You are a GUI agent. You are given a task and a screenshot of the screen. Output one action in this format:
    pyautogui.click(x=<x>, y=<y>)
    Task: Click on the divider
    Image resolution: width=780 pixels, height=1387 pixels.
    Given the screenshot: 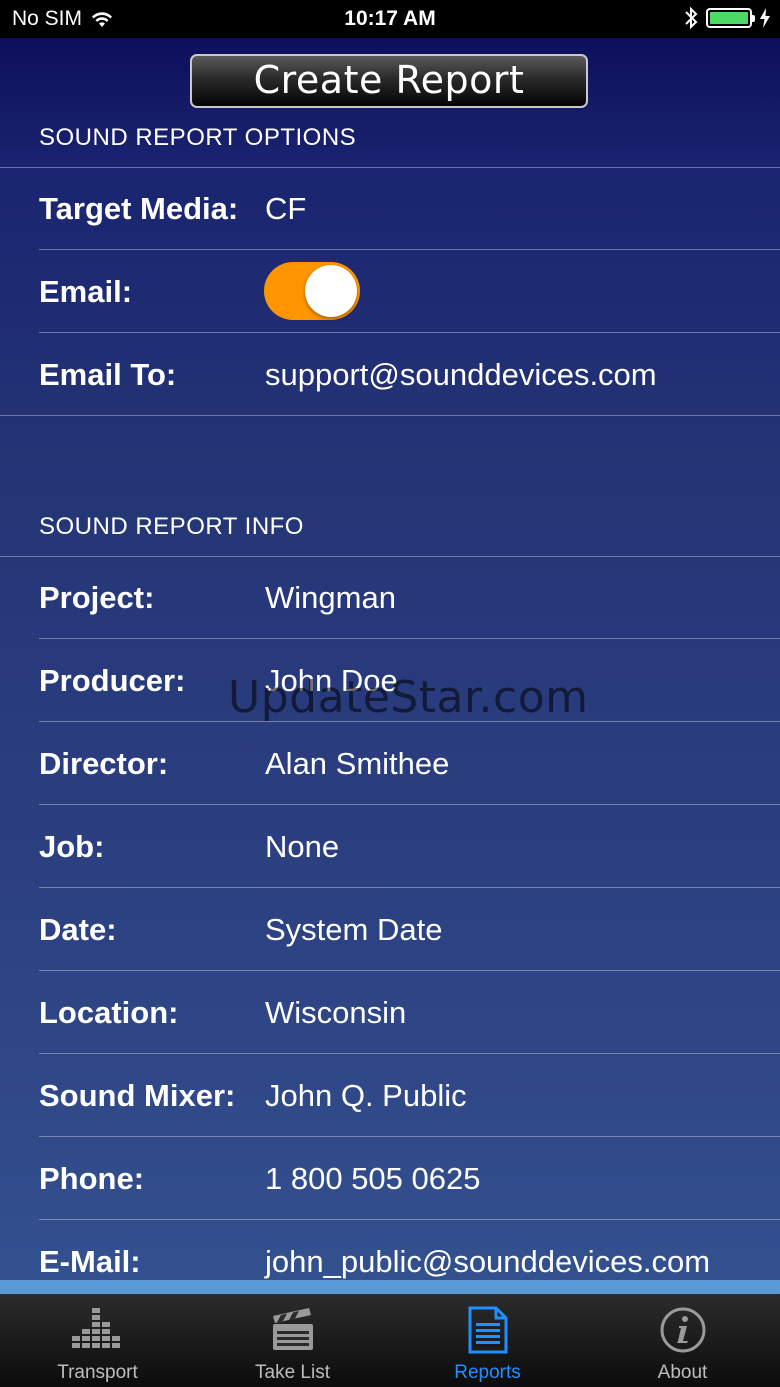 What is the action you would take?
    pyautogui.click(x=390, y=415)
    